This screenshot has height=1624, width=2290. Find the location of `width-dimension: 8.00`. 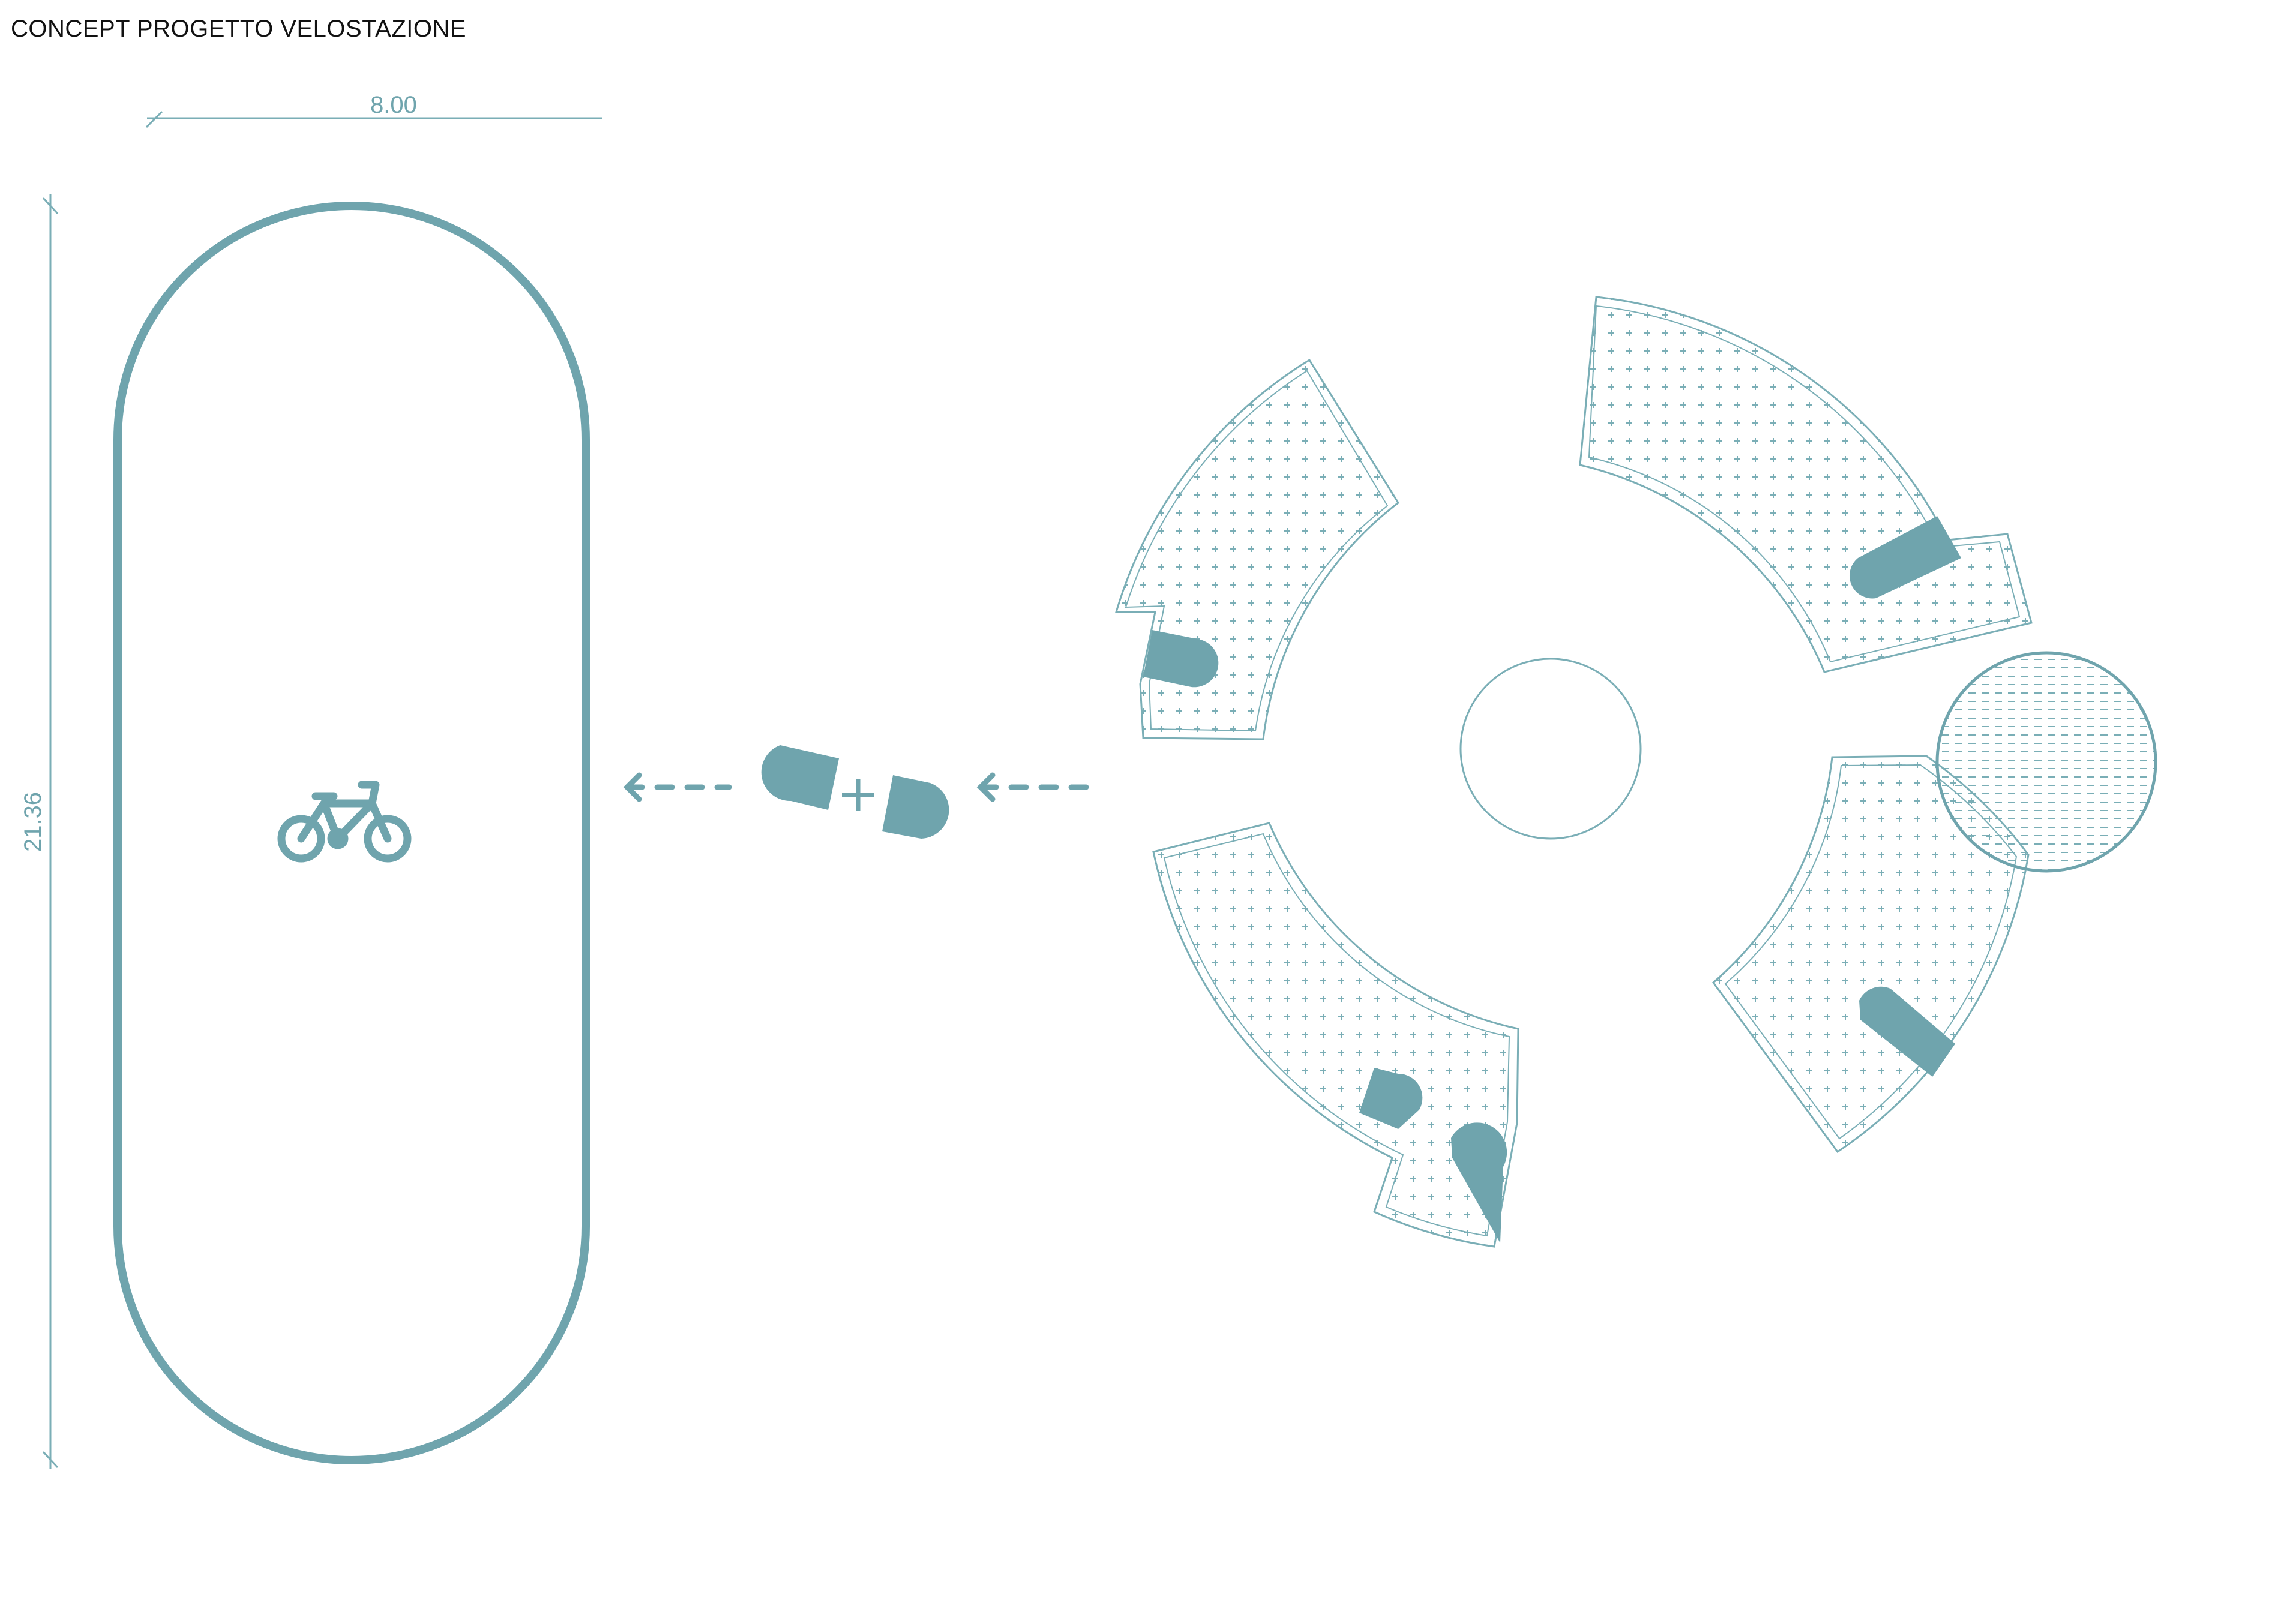

width-dimension: 8.00 is located at coordinates (373, 110).